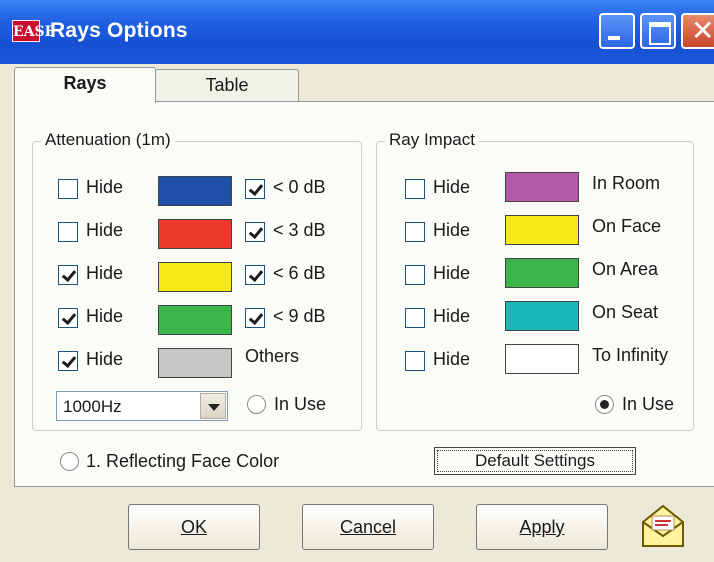 Image resolution: width=714 pixels, height=562 pixels. Describe the element at coordinates (299, 230) in the screenshot. I see `attenuation-threshold-label: < 3 dB` at that location.